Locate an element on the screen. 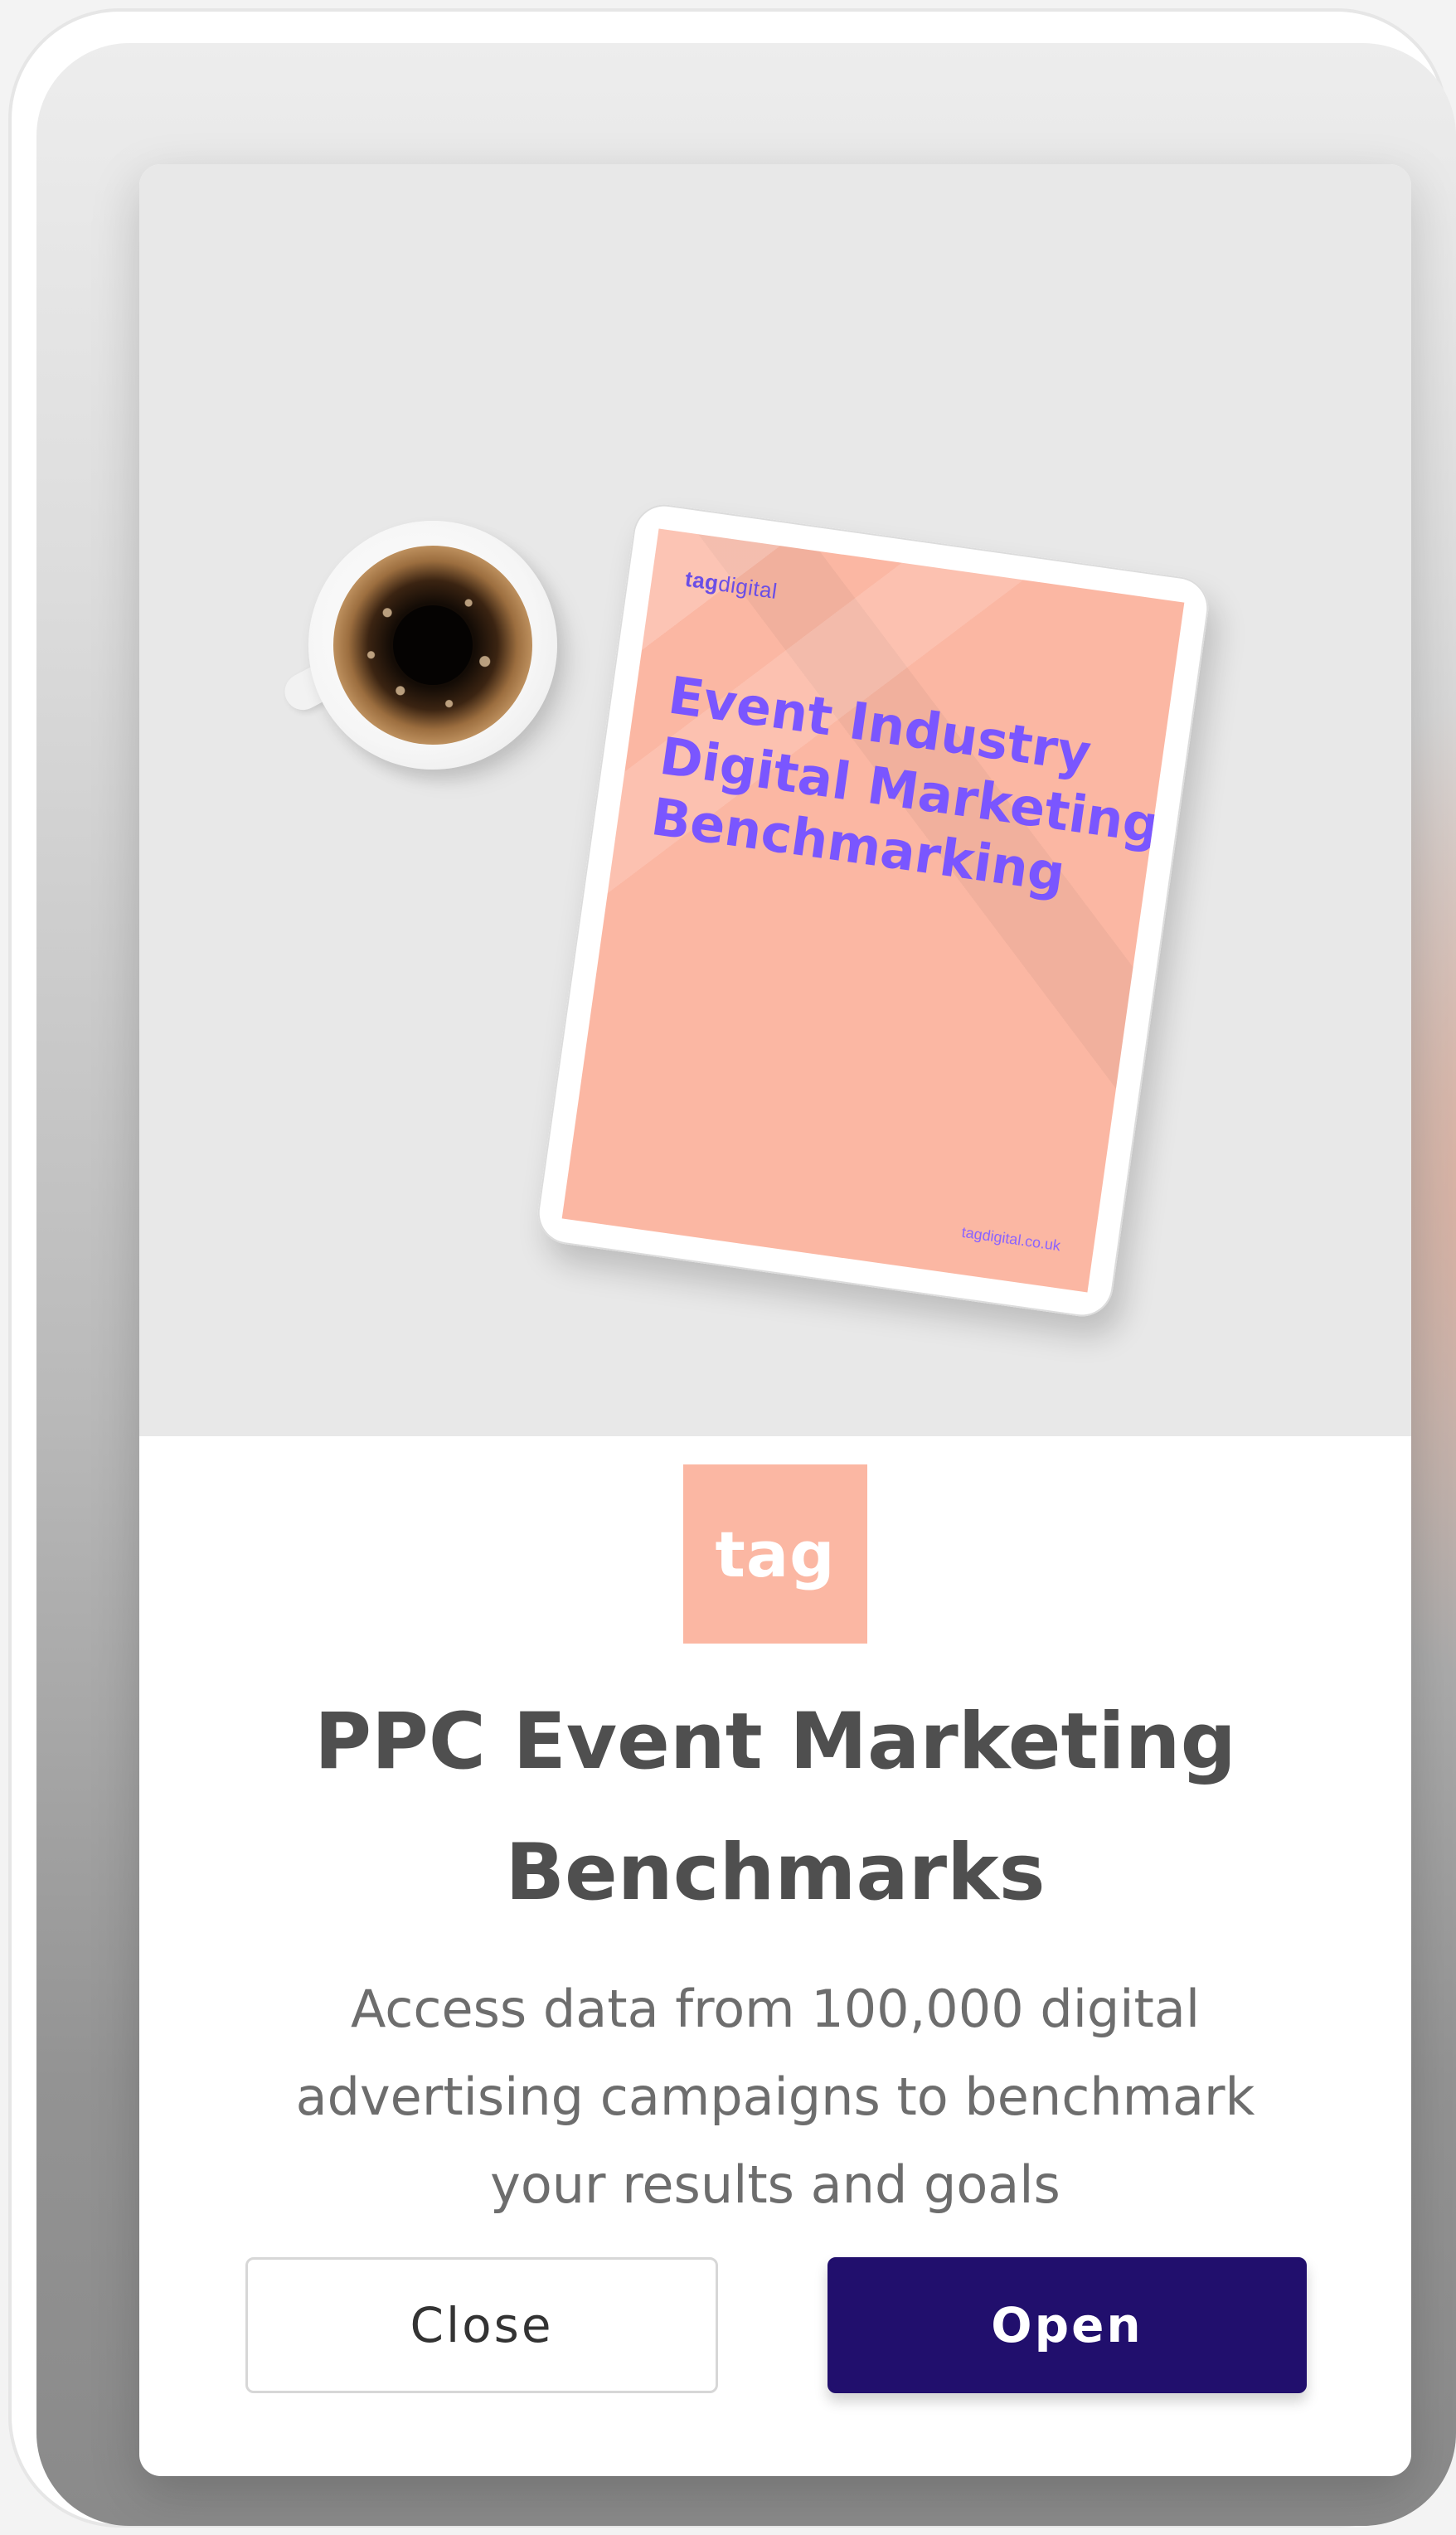  tablet-logo: tagdigital is located at coordinates (731, 585).